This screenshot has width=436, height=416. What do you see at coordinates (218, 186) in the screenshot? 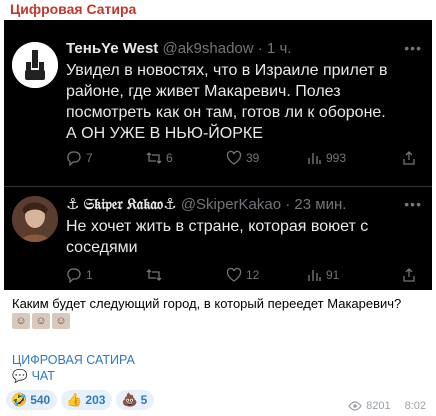
I see `divider` at bounding box center [218, 186].